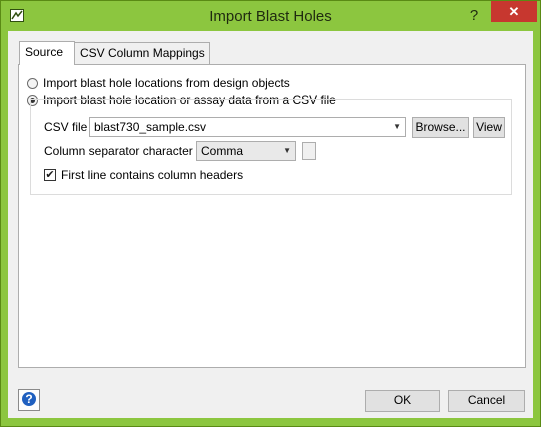 The width and height of the screenshot is (541, 427). Describe the element at coordinates (152, 175) in the screenshot. I see `header-checkbox-label: First line contains column headers` at that location.